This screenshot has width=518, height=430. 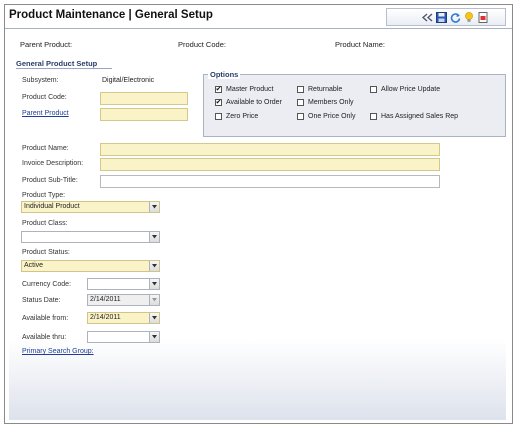 What do you see at coordinates (41, 300) in the screenshot?
I see `status-date-label: Status Date:` at bounding box center [41, 300].